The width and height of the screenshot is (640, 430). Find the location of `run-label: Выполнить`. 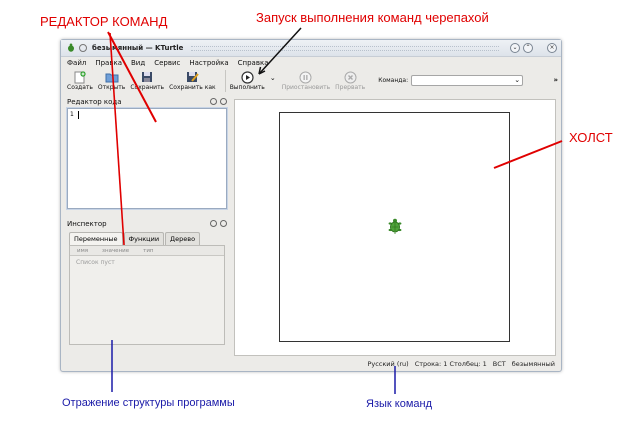

run-label: Выполнить is located at coordinates (247, 87).